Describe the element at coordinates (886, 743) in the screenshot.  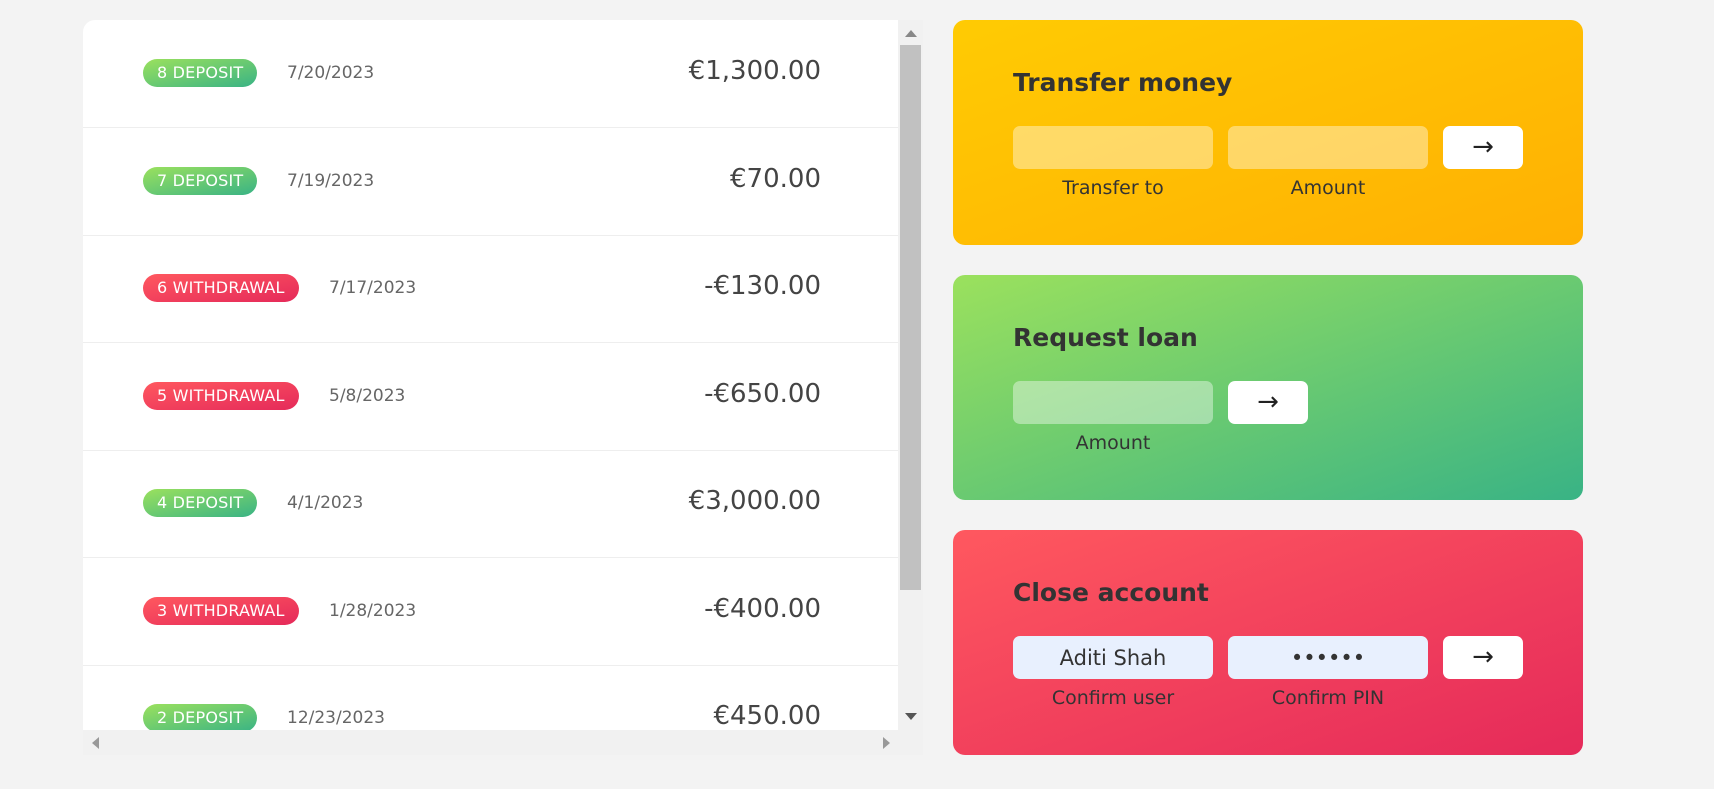
I see `scroll-right-icon` at that location.